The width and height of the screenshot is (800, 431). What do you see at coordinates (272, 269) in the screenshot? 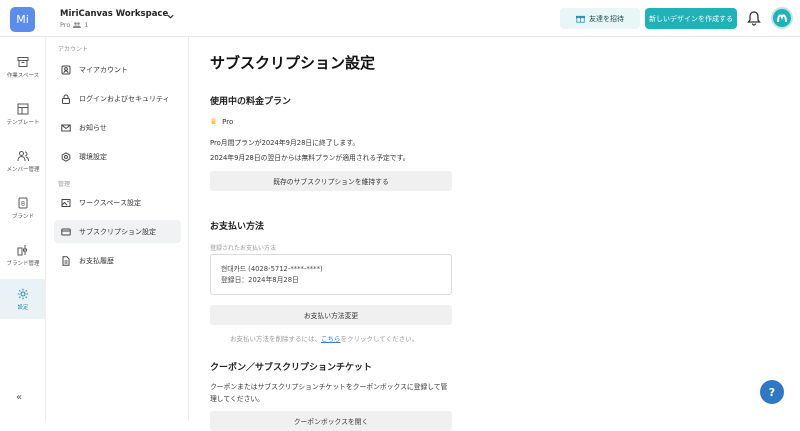
I see `card-number: 현대카드 (4028-5712-****-****)` at bounding box center [272, 269].